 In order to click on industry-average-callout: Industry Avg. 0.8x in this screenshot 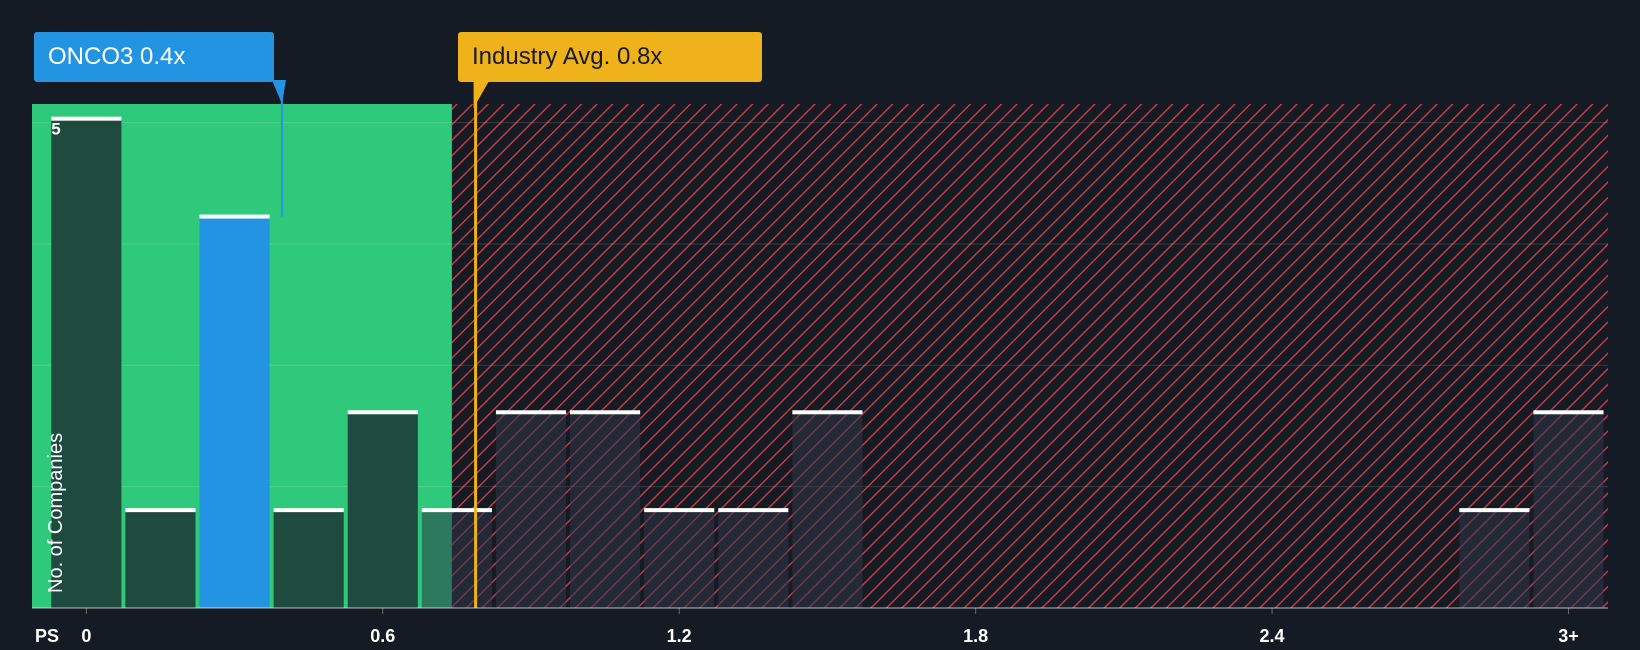, I will do `click(610, 57)`.